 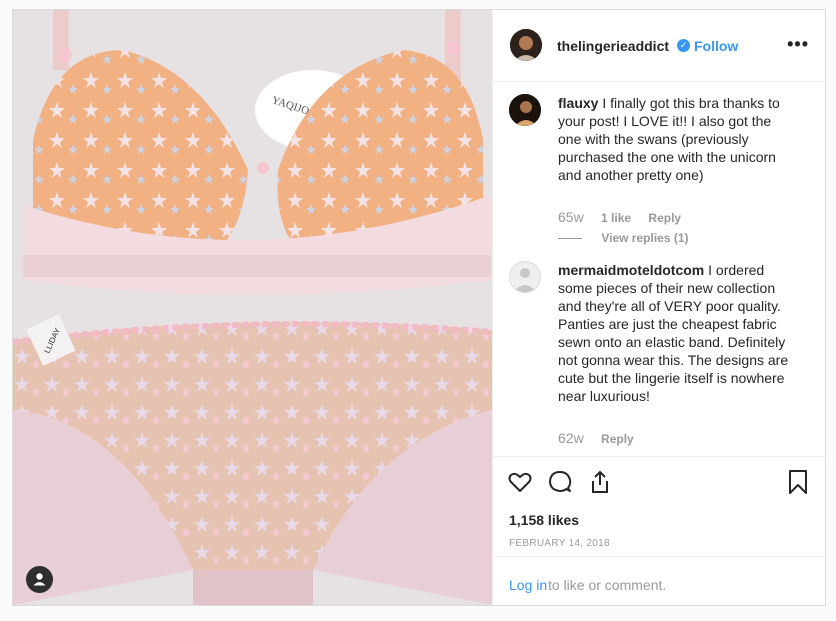 What do you see at coordinates (607, 585) in the screenshot?
I see `login-prompt-text: to like or comment.` at bounding box center [607, 585].